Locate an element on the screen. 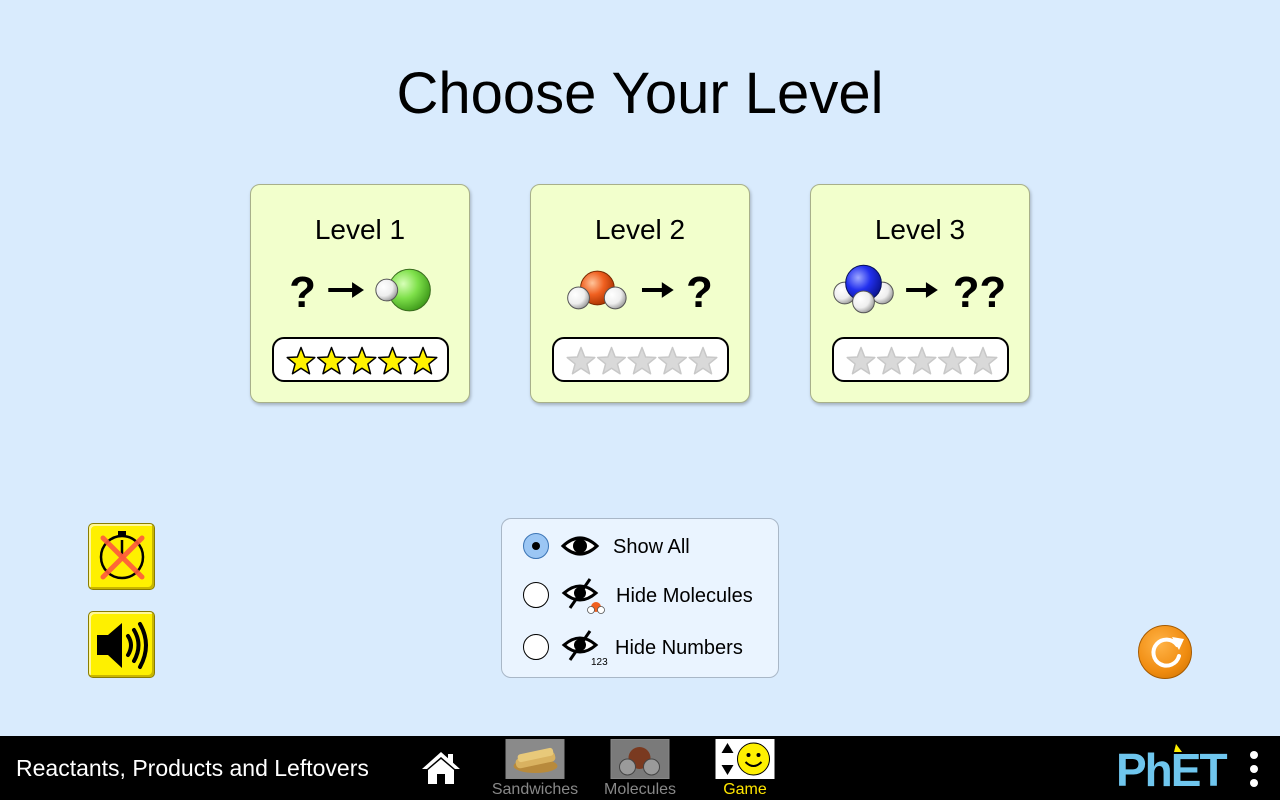  molecules-thumbnail is located at coordinates (640, 759).